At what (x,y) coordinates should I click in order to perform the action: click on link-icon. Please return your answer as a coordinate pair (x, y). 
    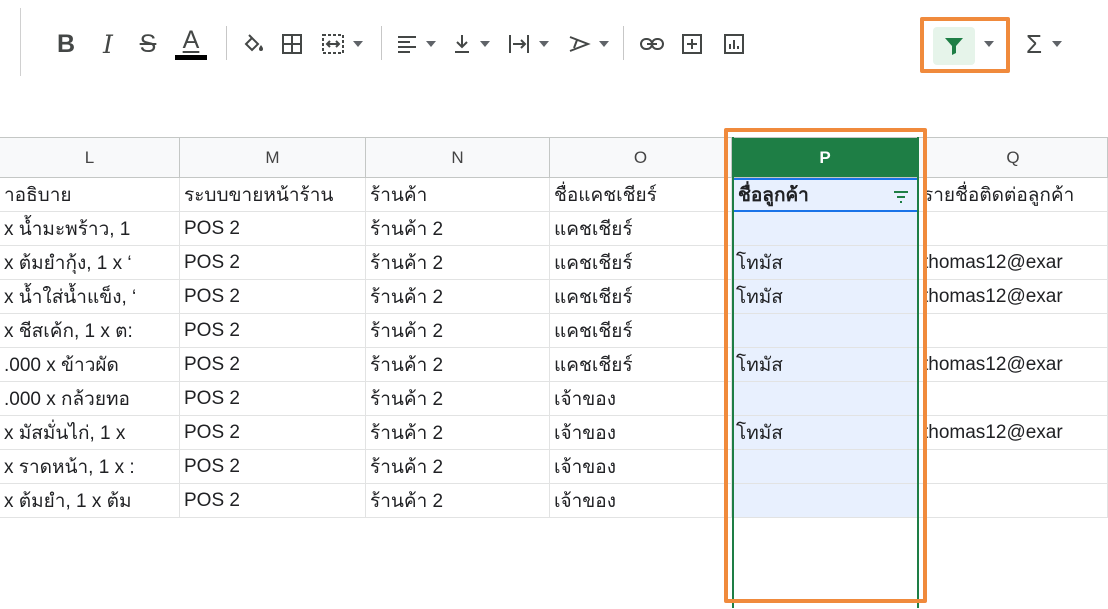
    Looking at the image, I should click on (652, 44).